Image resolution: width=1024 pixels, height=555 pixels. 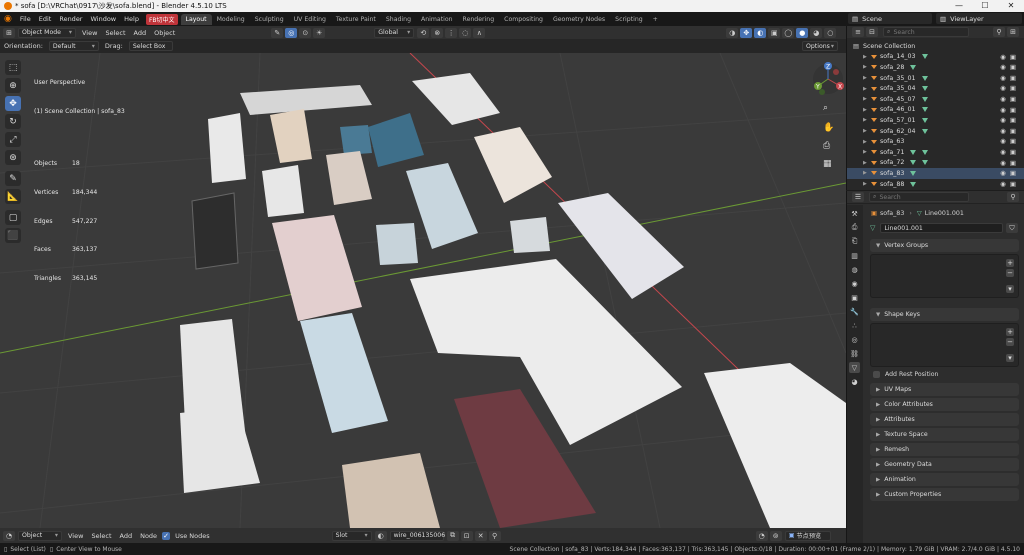 What do you see at coordinates (854, 283) in the screenshot?
I see `world-tab-icon: ◉` at bounding box center [854, 283].